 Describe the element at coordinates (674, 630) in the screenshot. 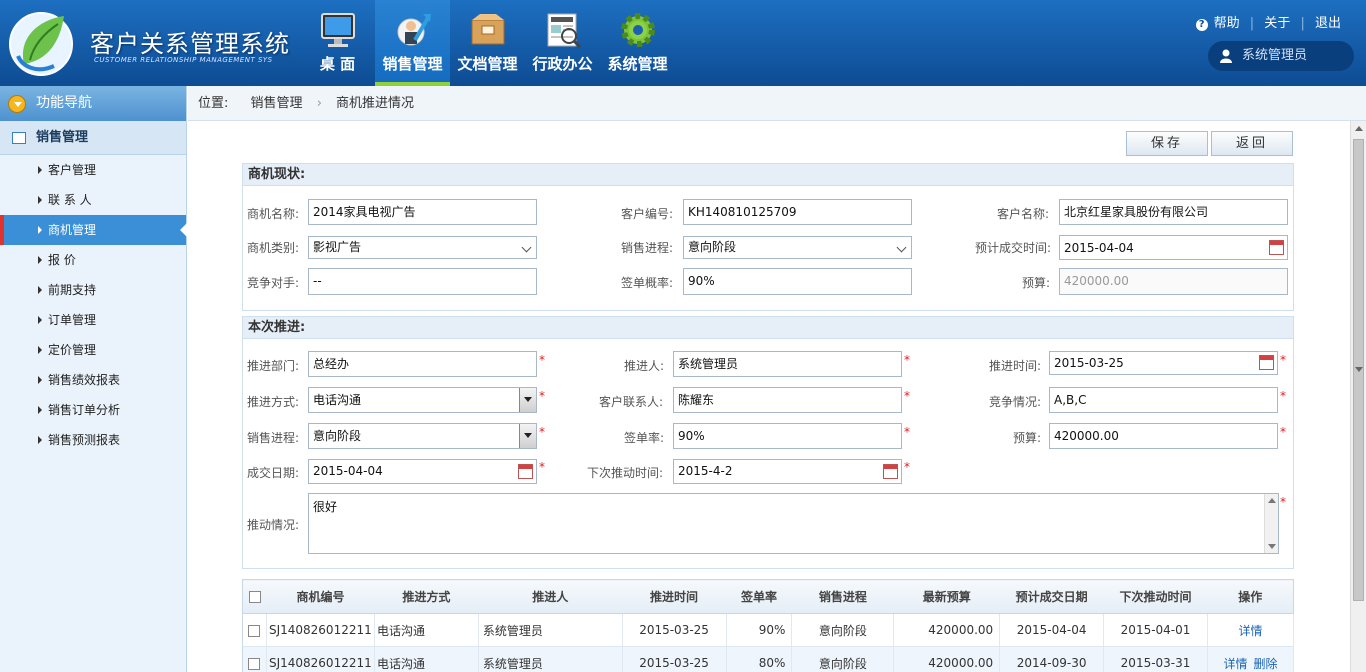

I see `cell-time: 2015-03-25` at that location.